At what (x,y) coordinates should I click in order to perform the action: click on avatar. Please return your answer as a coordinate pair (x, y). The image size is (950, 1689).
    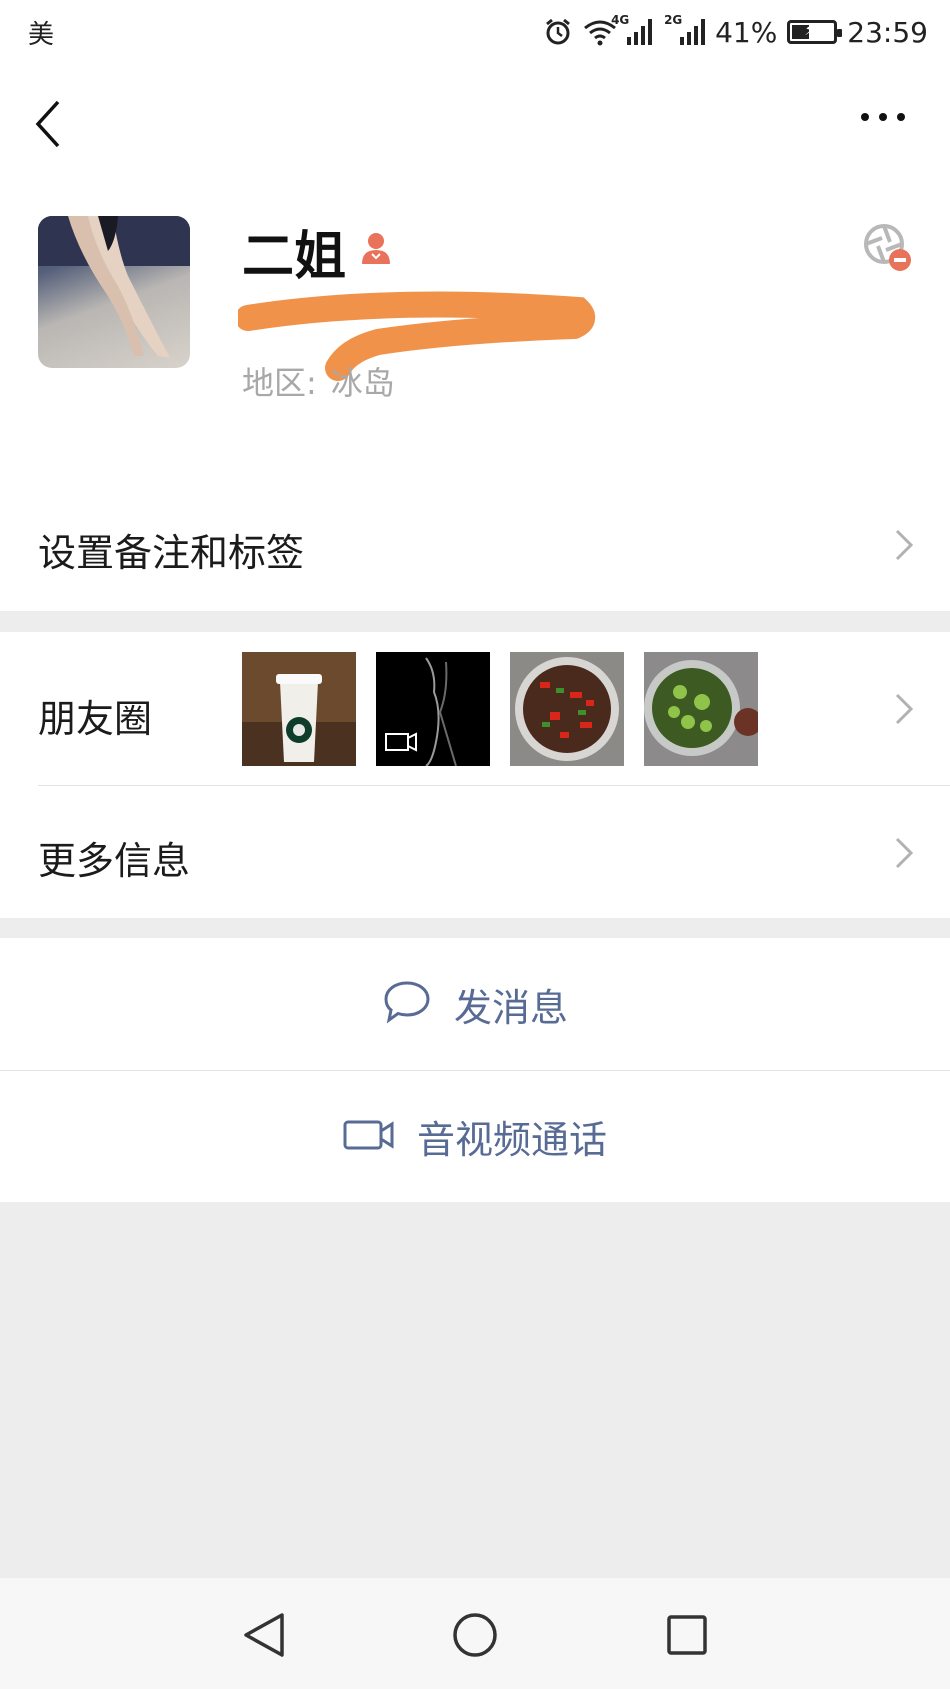
    Looking at the image, I should click on (114, 292).